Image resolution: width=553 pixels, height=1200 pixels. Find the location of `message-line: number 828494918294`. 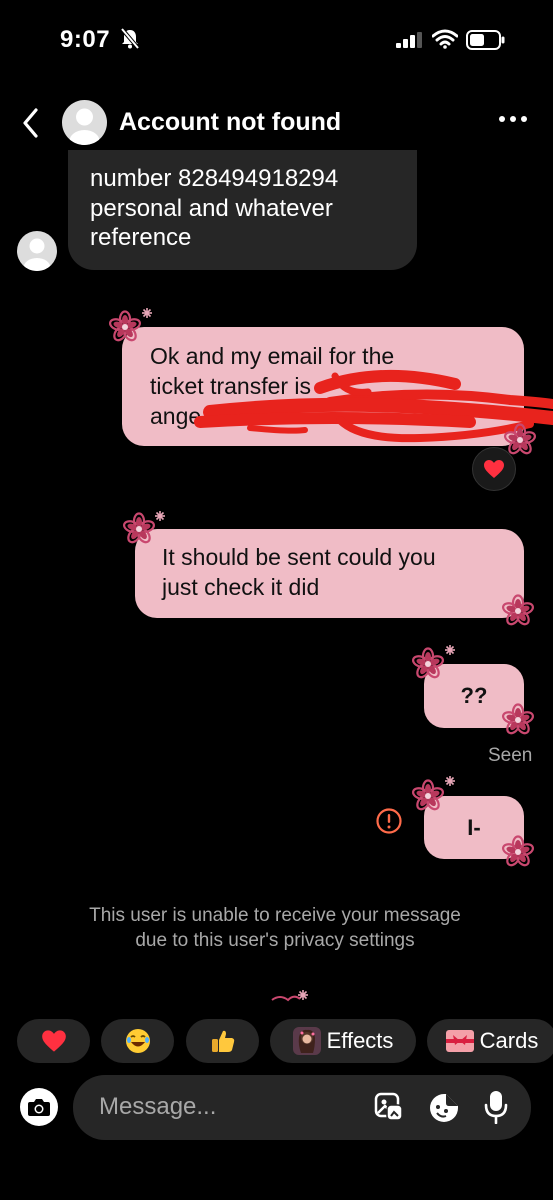

message-line: number 828494918294 is located at coordinates (214, 178).